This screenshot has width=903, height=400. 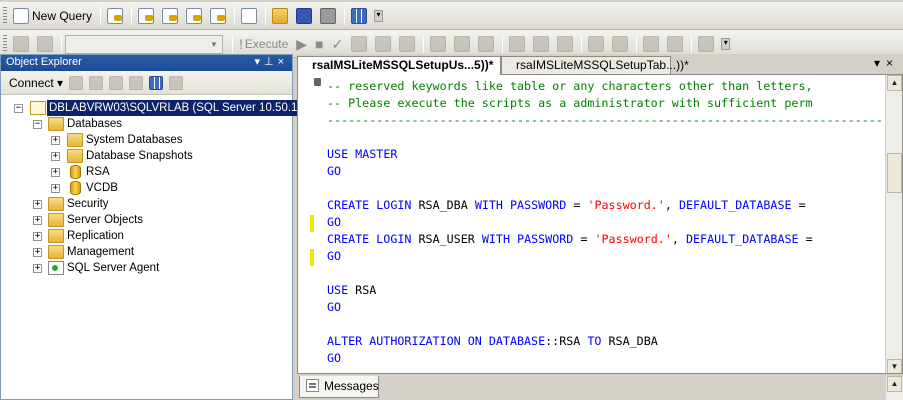 What do you see at coordinates (407, 44) in the screenshot?
I see `query-options-button` at bounding box center [407, 44].